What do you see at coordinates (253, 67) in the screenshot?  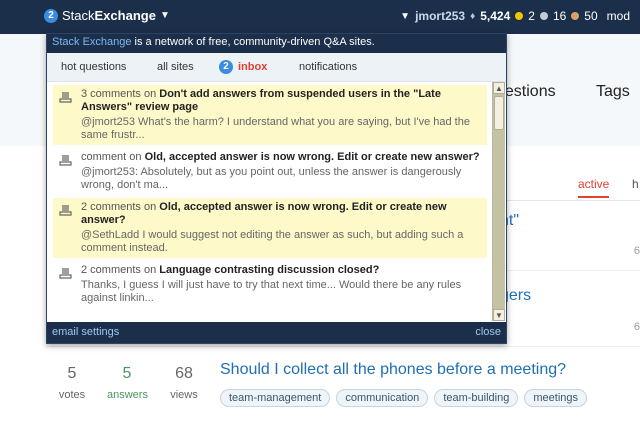 I see `tab-inbox-label: inbox` at bounding box center [253, 67].